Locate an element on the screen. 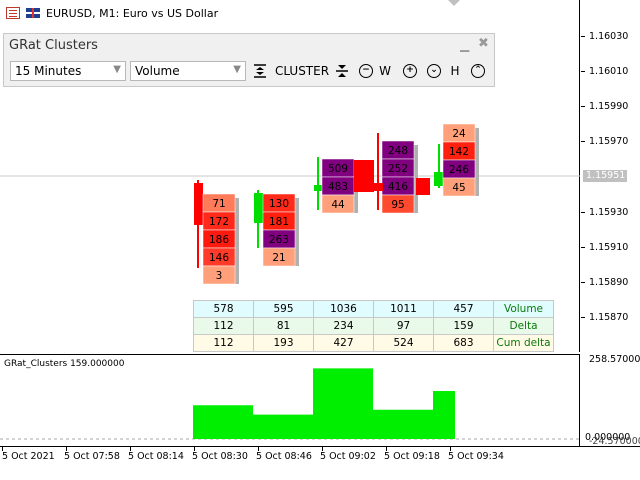 Image resolution: width=640 pixels, height=480 pixels. price-label: 1.15910 is located at coordinates (609, 247).